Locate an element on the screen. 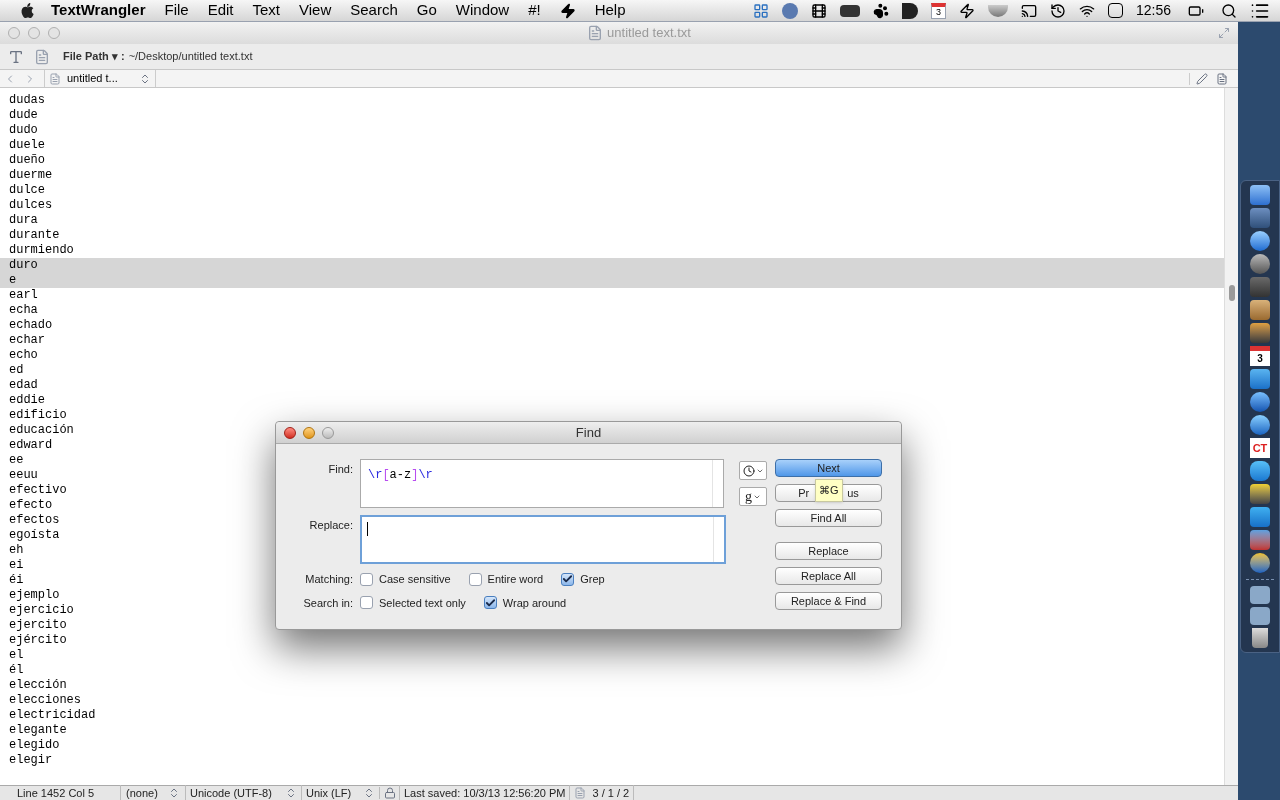 The image size is (1280, 800). text-line: elecciones is located at coordinates (45, 700).